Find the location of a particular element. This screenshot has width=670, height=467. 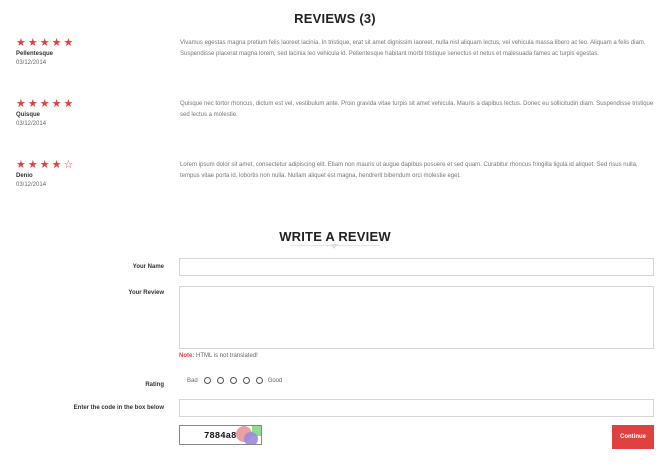

rating-label: Rating is located at coordinates (154, 385).